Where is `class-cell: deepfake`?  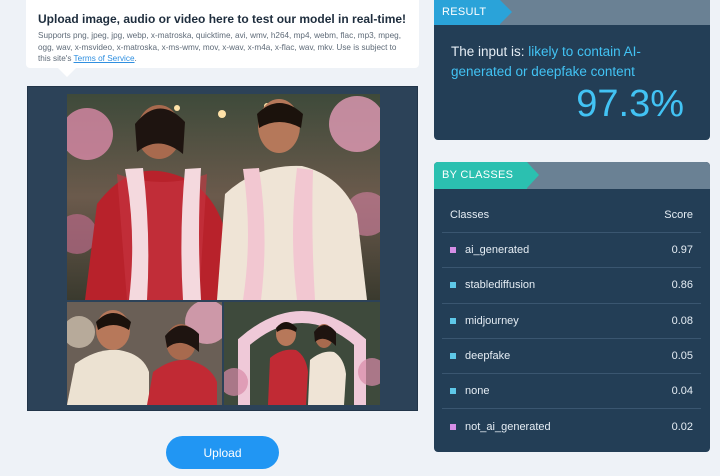 class-cell: deepfake is located at coordinates (480, 356).